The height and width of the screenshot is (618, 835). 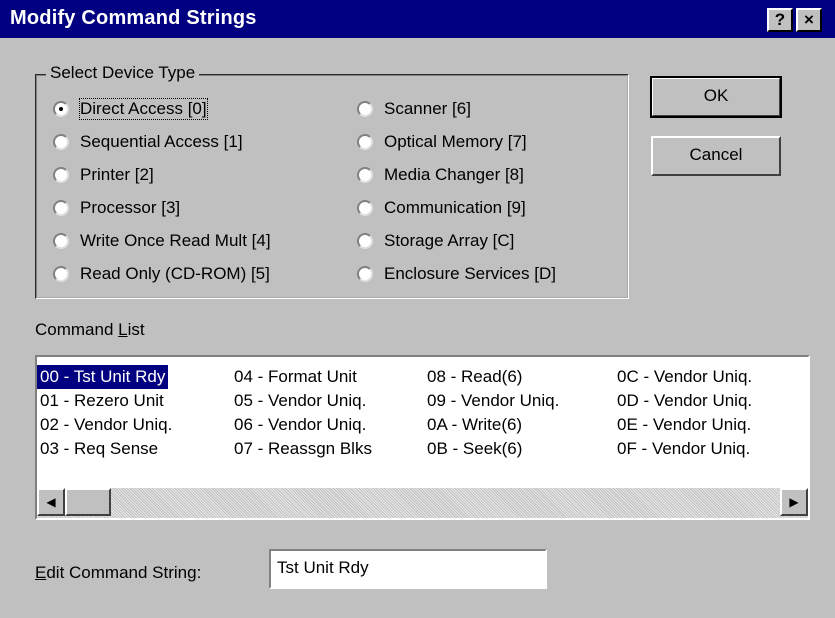 What do you see at coordinates (143, 109) in the screenshot?
I see `device-type-label: Direct Access [0]` at bounding box center [143, 109].